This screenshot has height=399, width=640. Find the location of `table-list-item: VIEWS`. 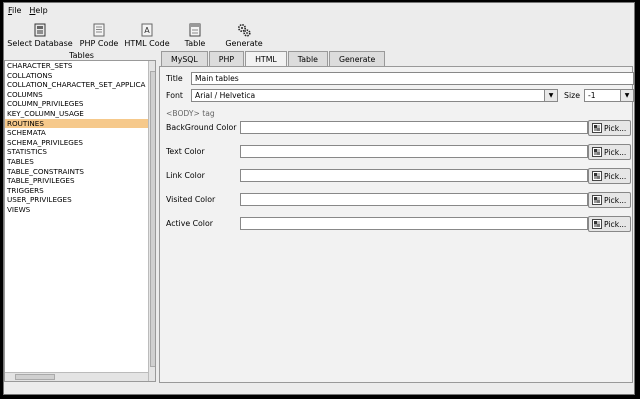

table-list-item: VIEWS is located at coordinates (80, 210).